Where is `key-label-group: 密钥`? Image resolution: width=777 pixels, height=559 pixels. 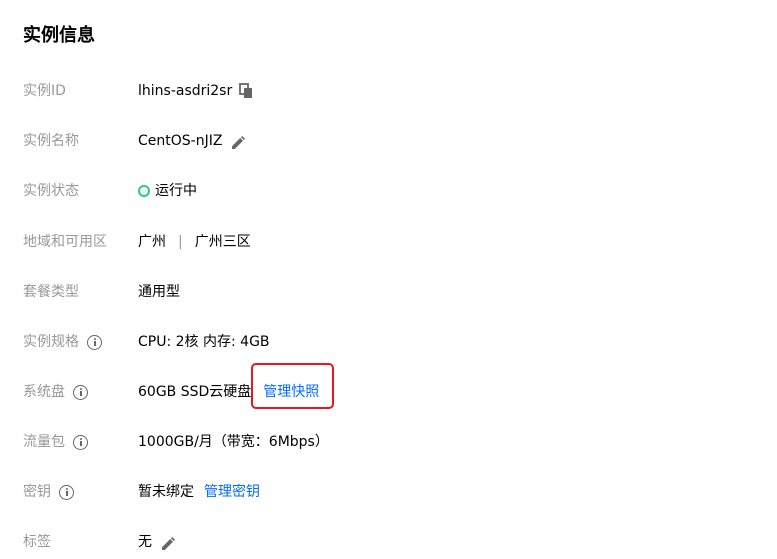 key-label-group: 密钥 is located at coordinates (48, 492).